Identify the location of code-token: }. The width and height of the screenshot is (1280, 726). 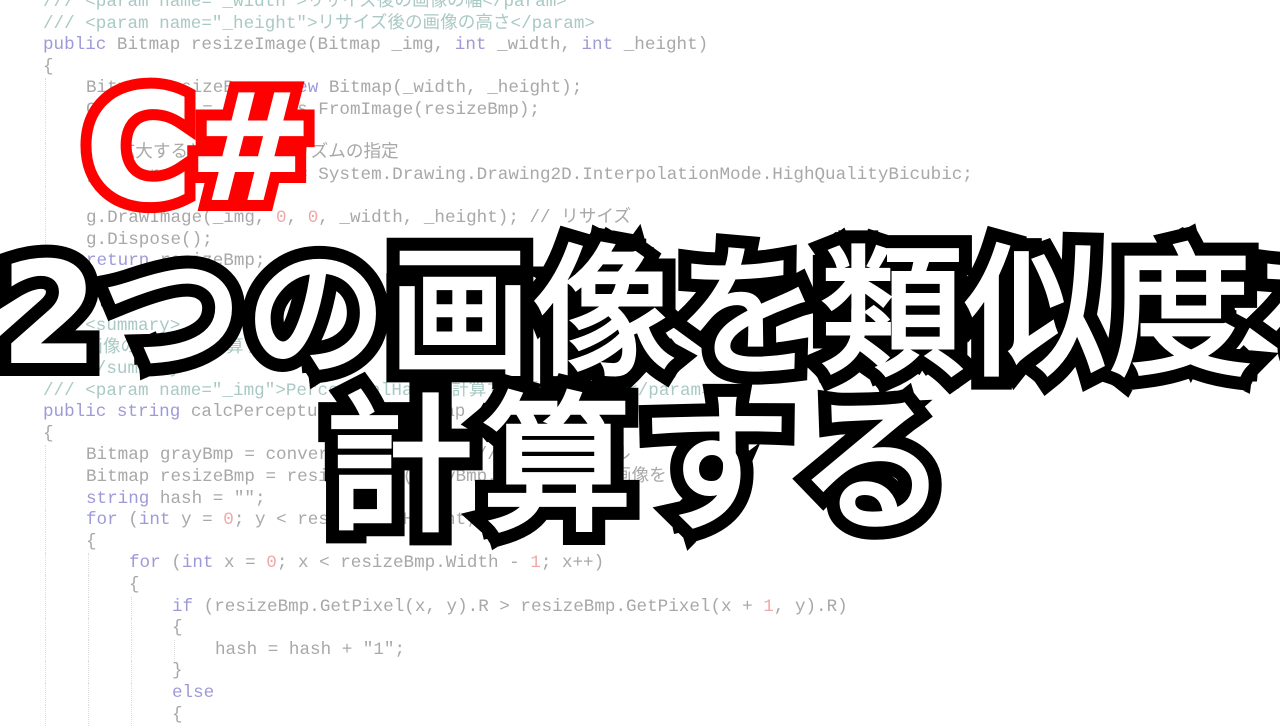
(177, 671).